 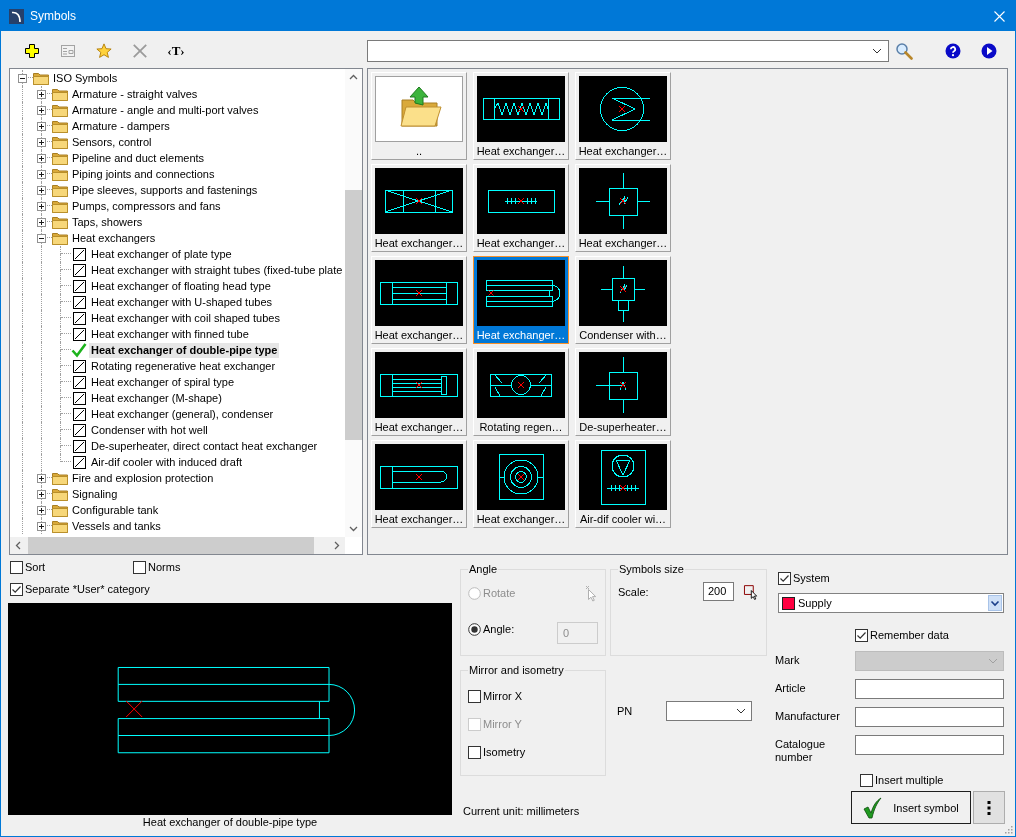 I want to click on checkbox: Norms, so click(x=194, y=567).